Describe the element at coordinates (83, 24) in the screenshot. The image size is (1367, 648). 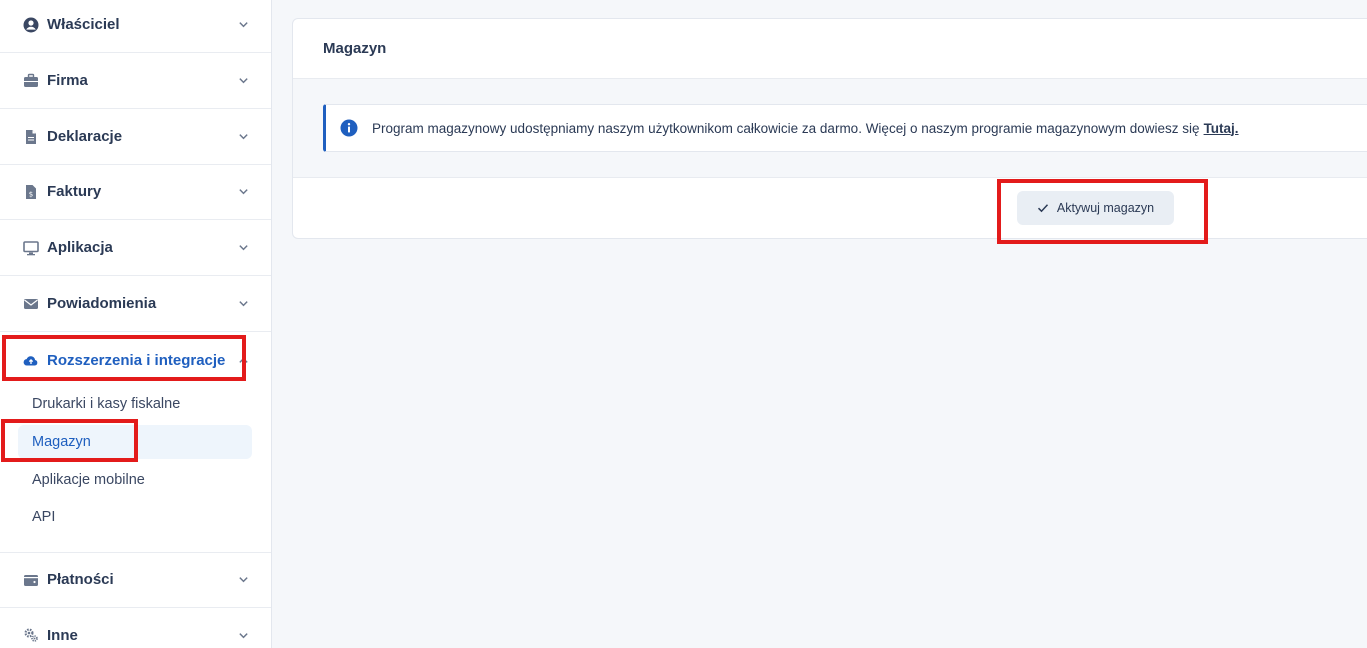
I see `nav-item-label: Właściciel` at that location.